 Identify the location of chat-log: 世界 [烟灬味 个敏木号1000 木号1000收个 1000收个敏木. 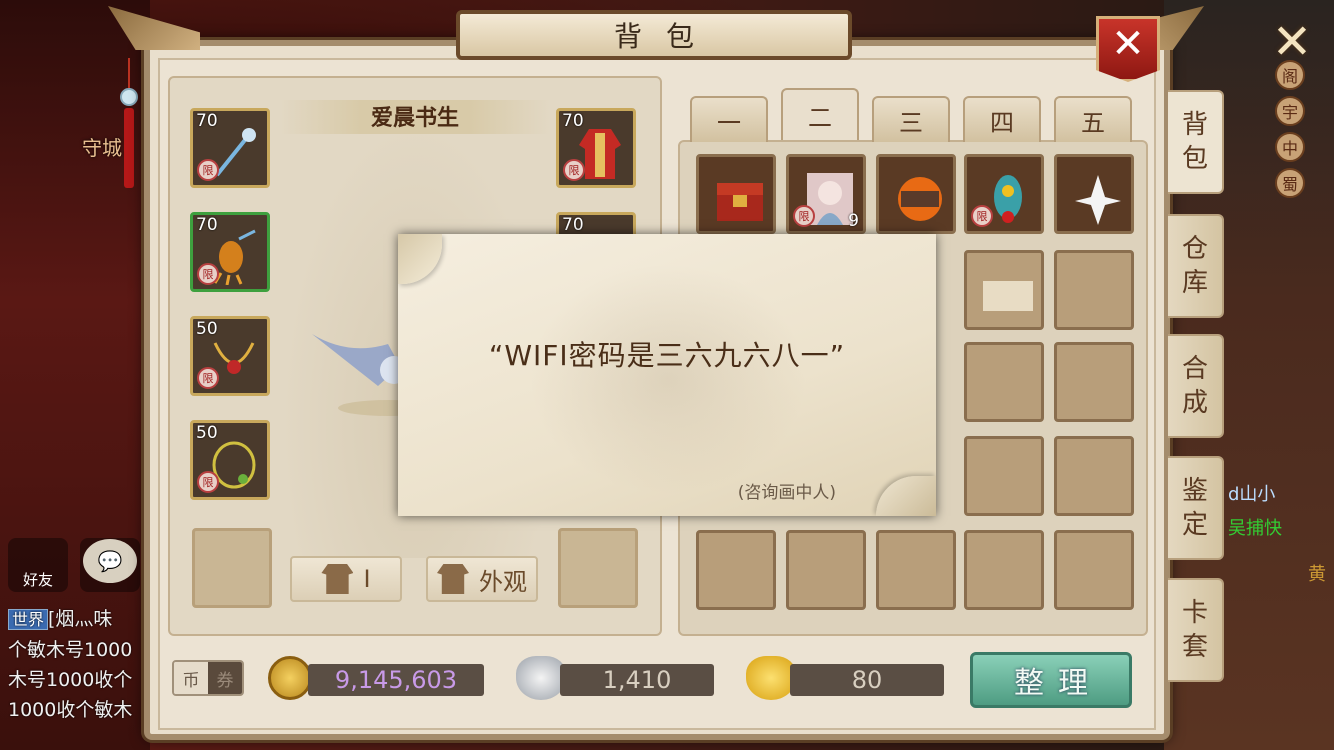
(83, 664).